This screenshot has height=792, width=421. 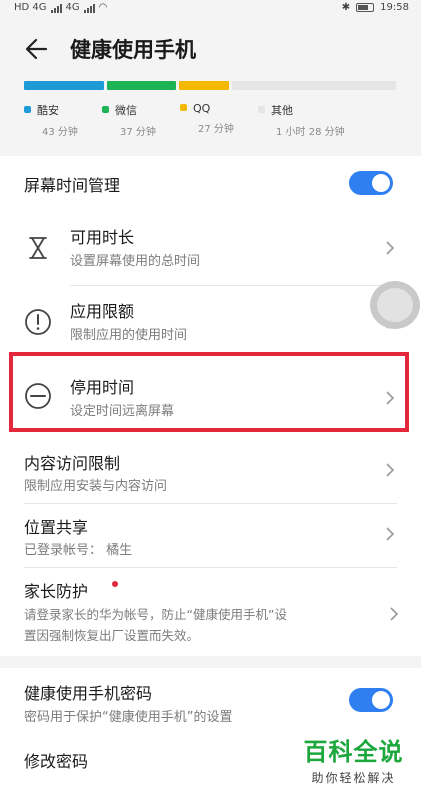 I want to click on watermark: 百科全说 助你轻松解决, so click(x=353, y=759).